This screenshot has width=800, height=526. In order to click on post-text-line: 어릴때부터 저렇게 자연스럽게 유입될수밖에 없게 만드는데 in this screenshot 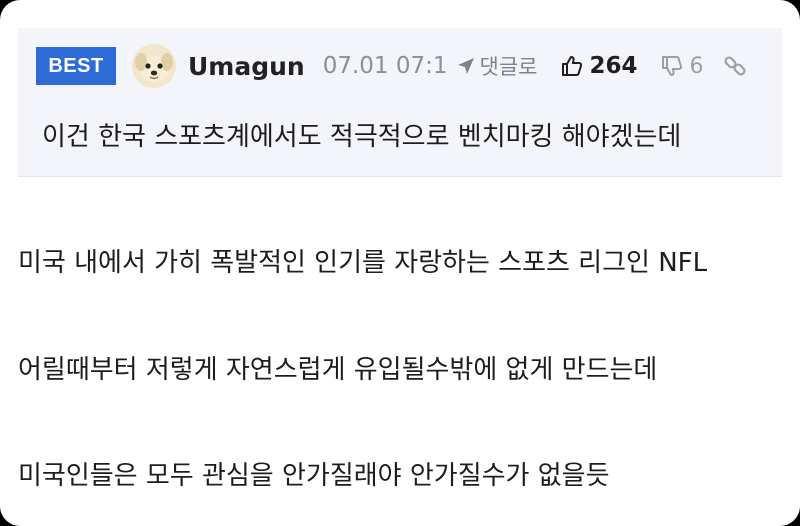, I will do `click(338, 370)`.